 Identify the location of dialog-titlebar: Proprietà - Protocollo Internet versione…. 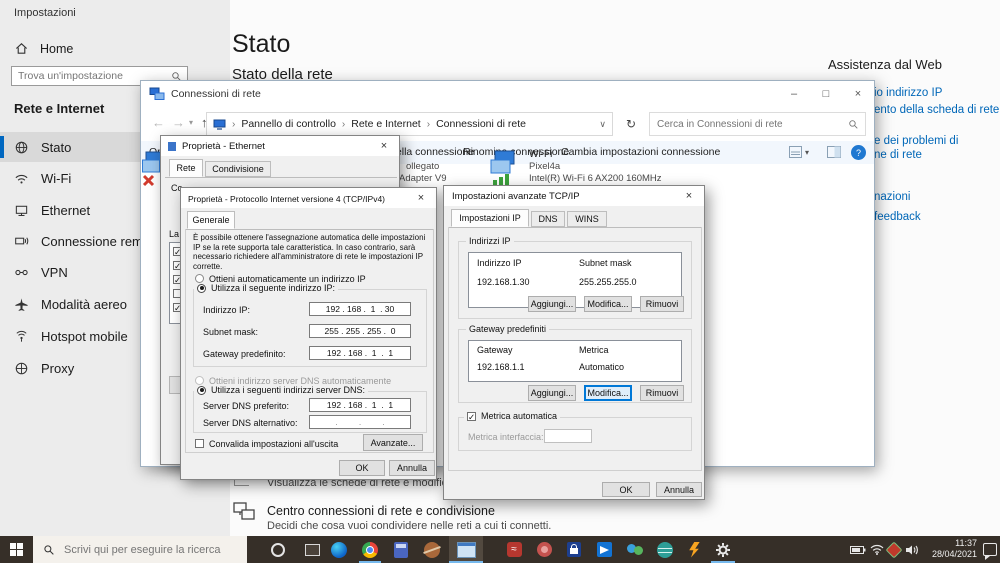
(308, 198).